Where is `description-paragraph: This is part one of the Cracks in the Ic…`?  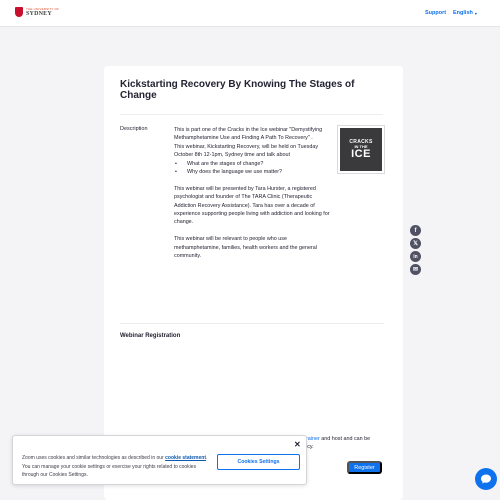
description-paragraph: This is part one of the Cracks in the Ic… is located at coordinates (248, 134).